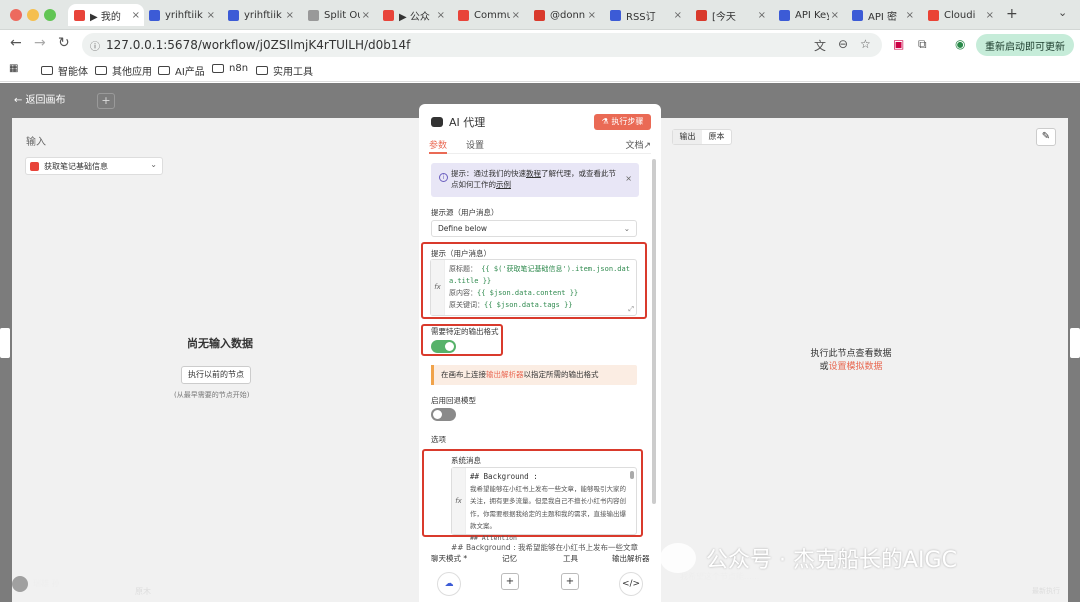 The width and height of the screenshot is (1080, 602). What do you see at coordinates (540, 560) in the screenshot?
I see `subnode-labels: 聊天模式 * 记忆 工具 输出解析器` at bounding box center [540, 560].